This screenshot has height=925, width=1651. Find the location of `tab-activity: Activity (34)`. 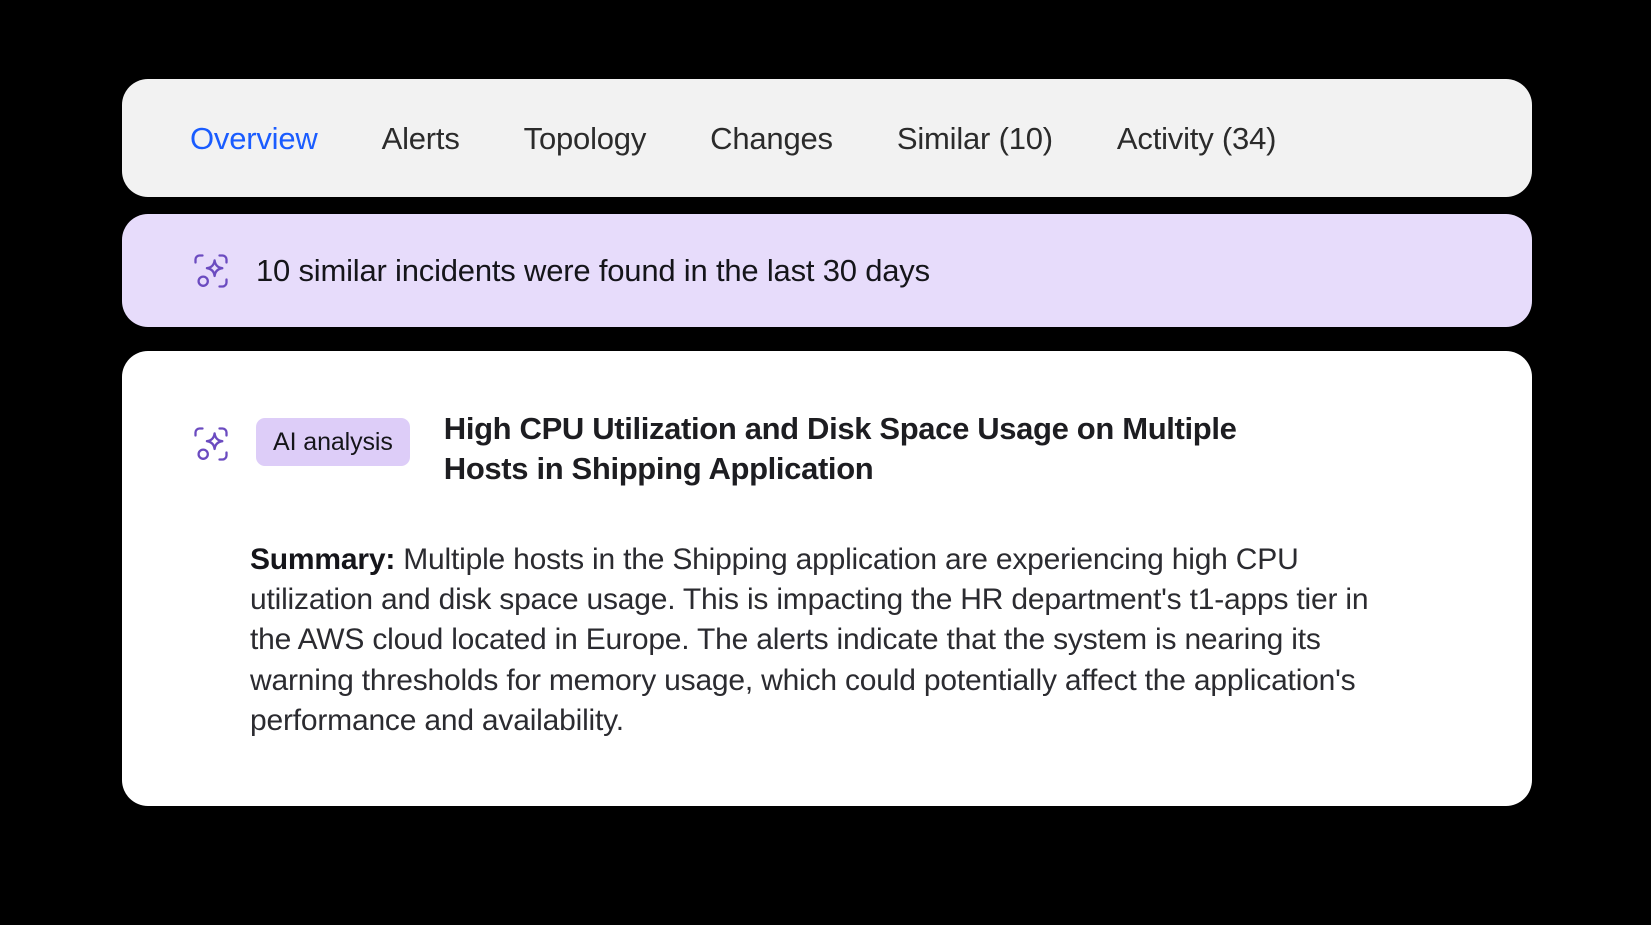

tab-activity: Activity (34) is located at coordinates (1197, 138).